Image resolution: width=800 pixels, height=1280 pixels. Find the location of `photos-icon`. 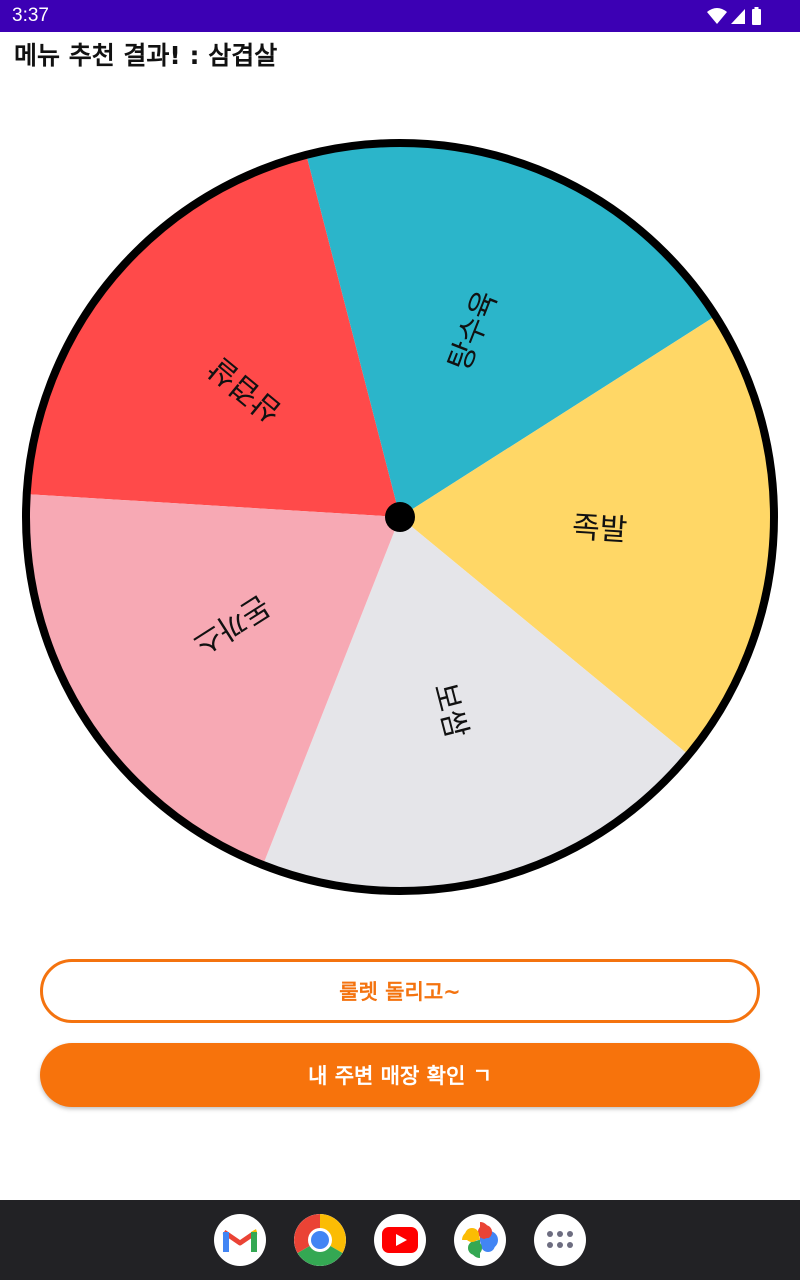

photos-icon is located at coordinates (480, 1240).